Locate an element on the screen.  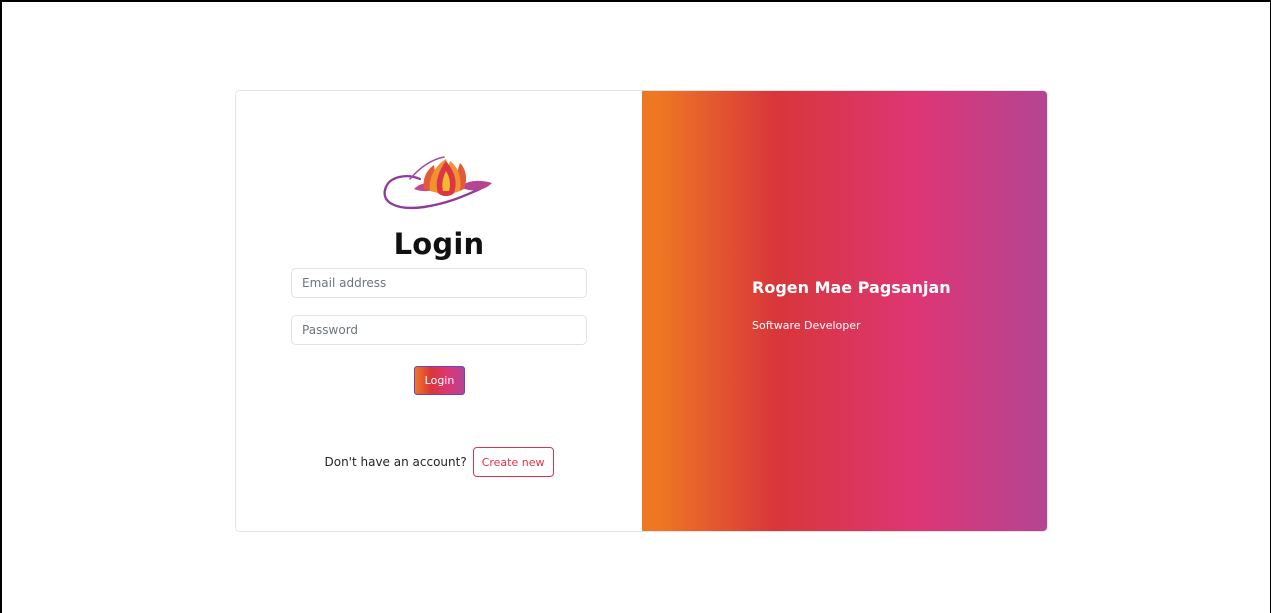
email-input is located at coordinates (439, 283).